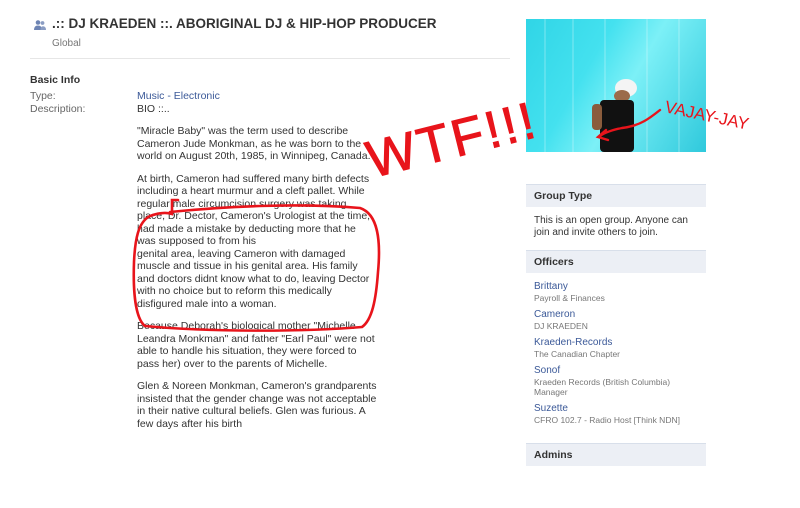 This screenshot has width=800, height=508. Describe the element at coordinates (607, 420) in the screenshot. I see `officer-role: CFRO 102.7 - Radio Host [Think NDN]` at that location.